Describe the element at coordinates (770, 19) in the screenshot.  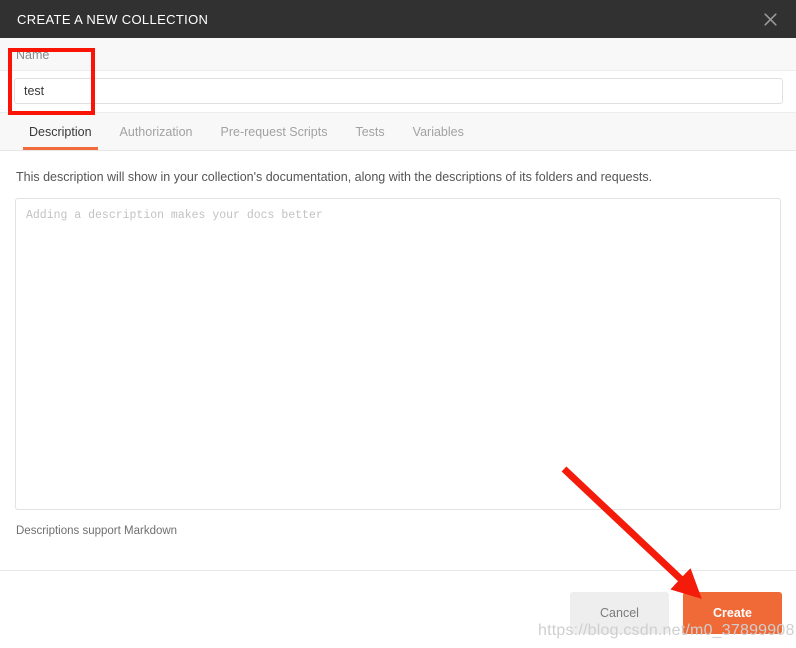
I see `close-icon` at that location.